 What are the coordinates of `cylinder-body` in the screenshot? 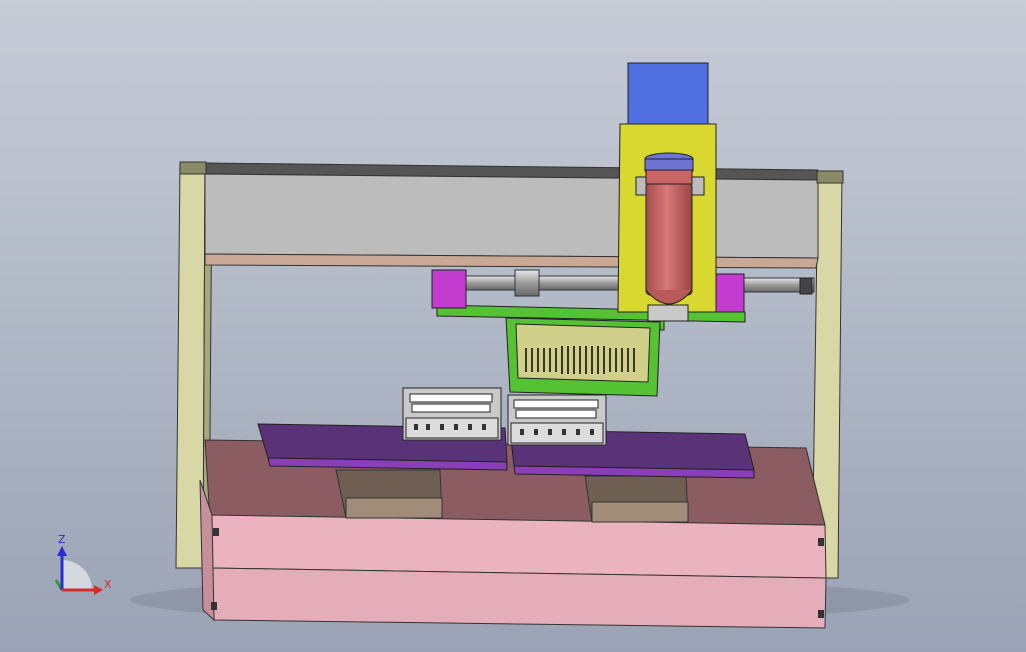 It's located at (669, 239).